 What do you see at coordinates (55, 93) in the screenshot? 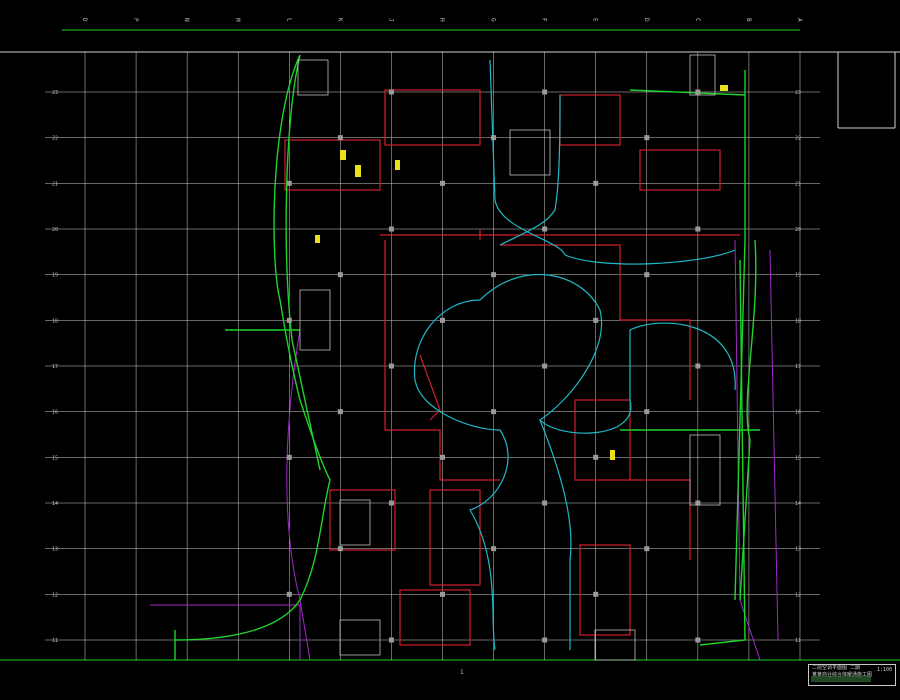
I see `row-label-left-0: 23` at bounding box center [55, 93].